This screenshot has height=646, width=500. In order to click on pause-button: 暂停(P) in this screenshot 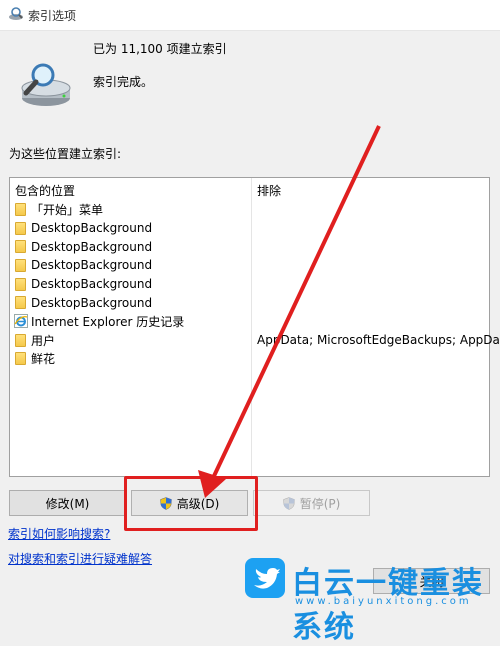, I will do `click(311, 503)`.